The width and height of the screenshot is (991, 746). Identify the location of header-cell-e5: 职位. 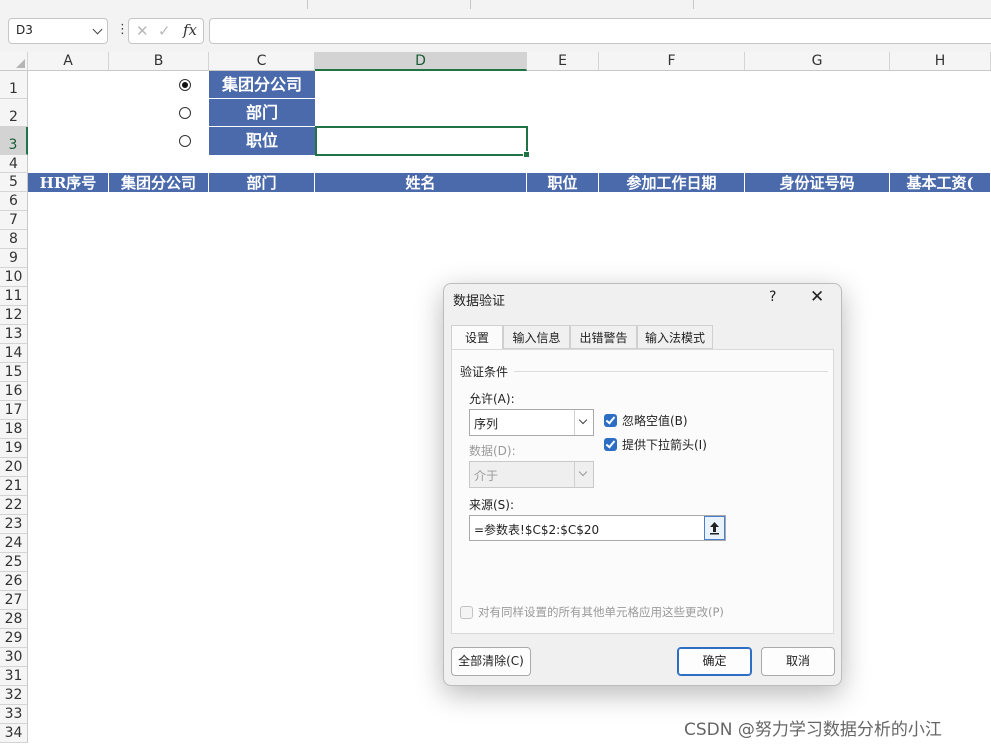
(563, 182).